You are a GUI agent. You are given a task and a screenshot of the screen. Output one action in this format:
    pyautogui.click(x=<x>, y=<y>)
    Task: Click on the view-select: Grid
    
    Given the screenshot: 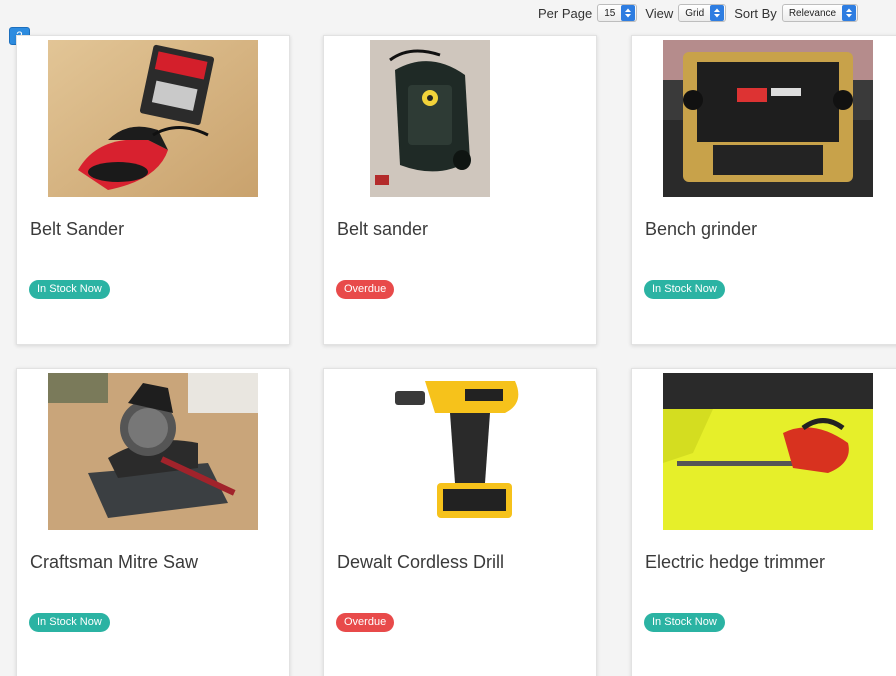 What is the action you would take?
    pyautogui.click(x=702, y=13)
    